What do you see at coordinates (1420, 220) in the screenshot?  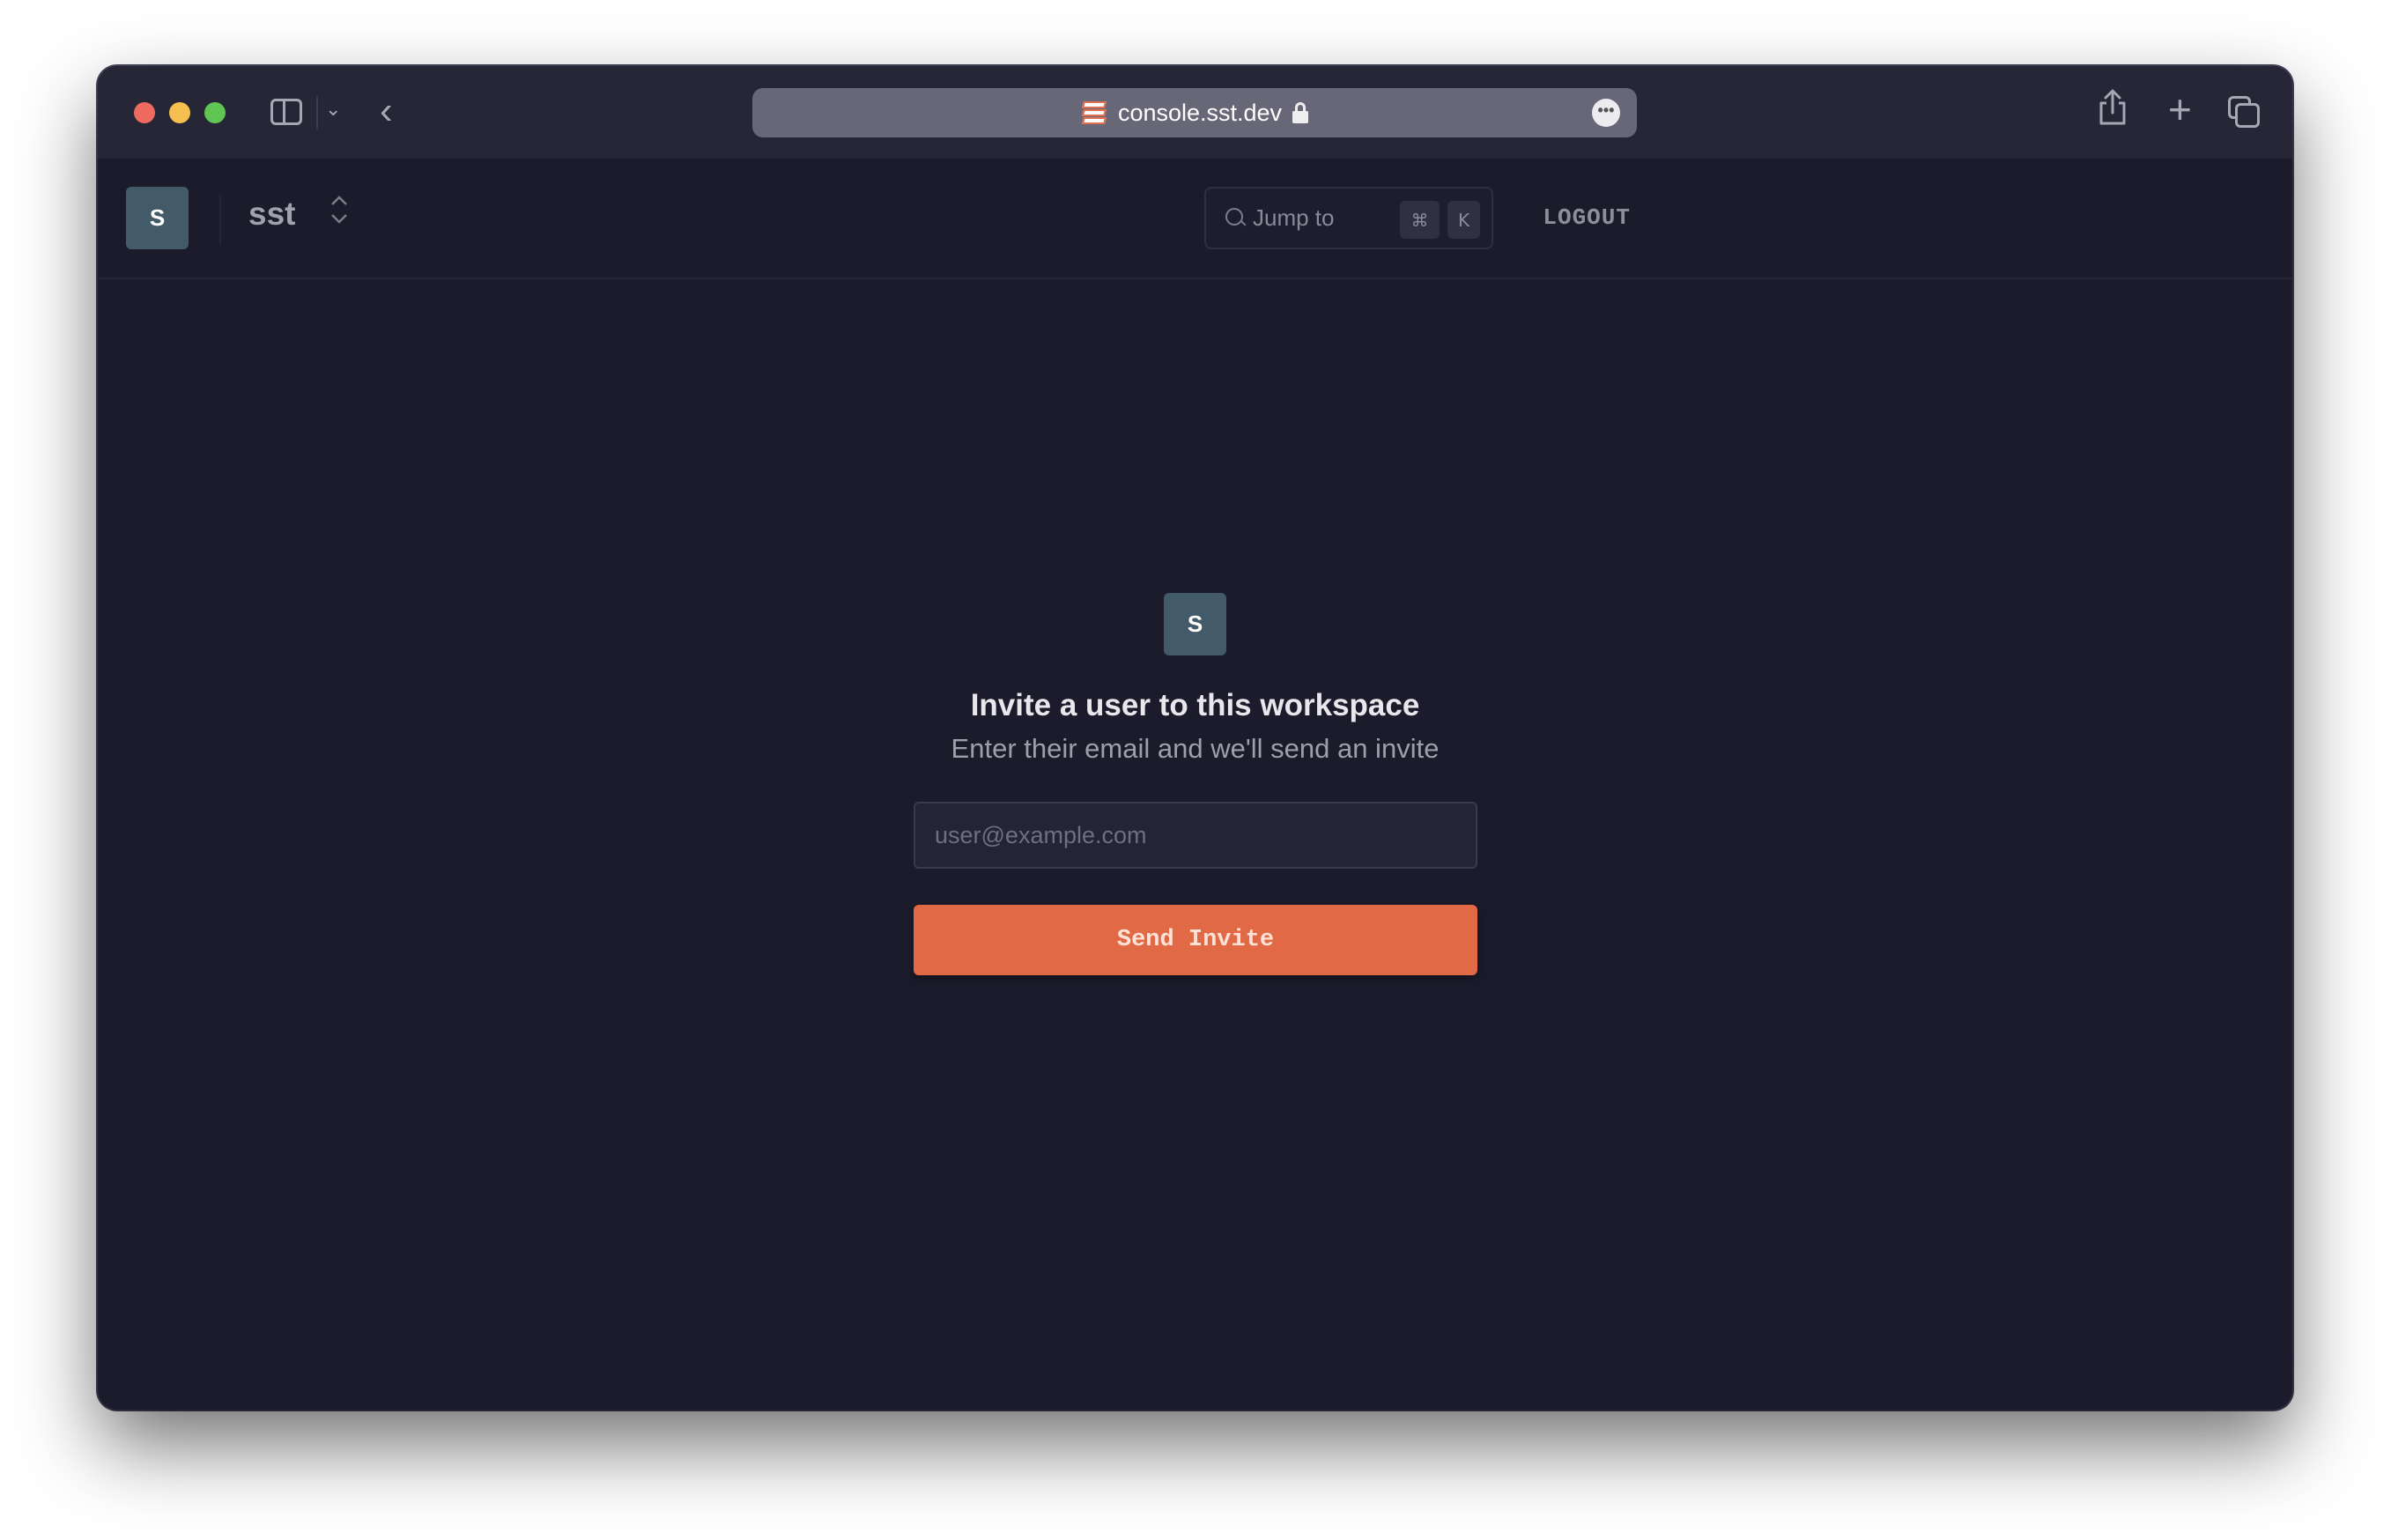 I see `command-key-badge: ⌘` at bounding box center [1420, 220].